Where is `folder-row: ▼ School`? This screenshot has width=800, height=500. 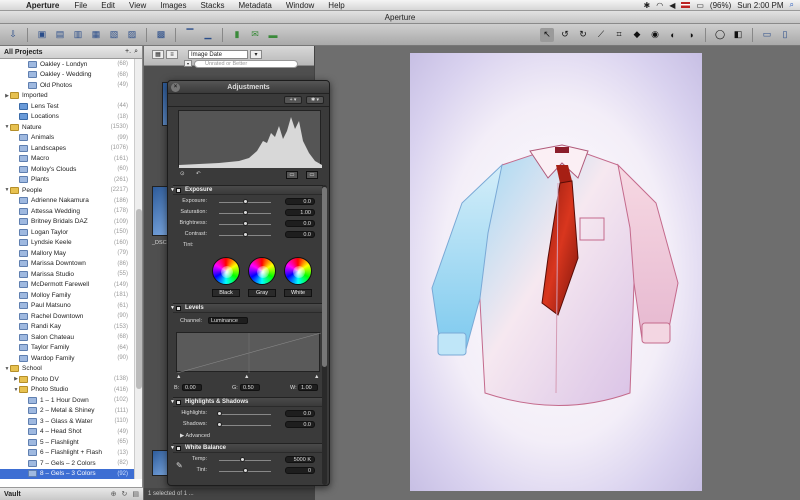 folder-row: ▼ School is located at coordinates (71, 369).